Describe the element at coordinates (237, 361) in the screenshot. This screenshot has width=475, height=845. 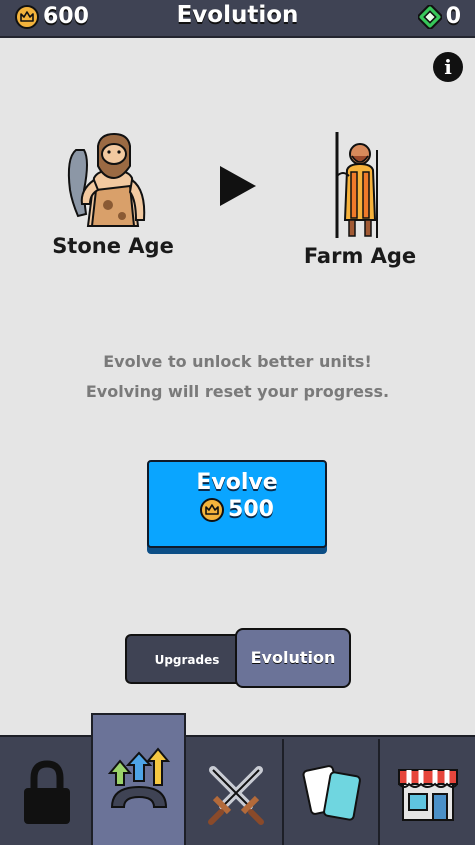
I see `evolve-hint: Evolve to unlock better units!` at that location.